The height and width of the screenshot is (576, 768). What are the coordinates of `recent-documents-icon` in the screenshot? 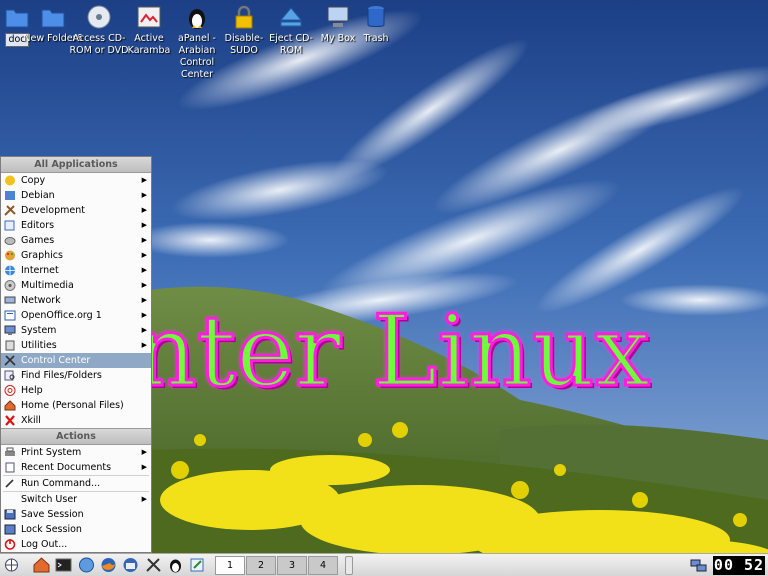 It's located at (10, 467).